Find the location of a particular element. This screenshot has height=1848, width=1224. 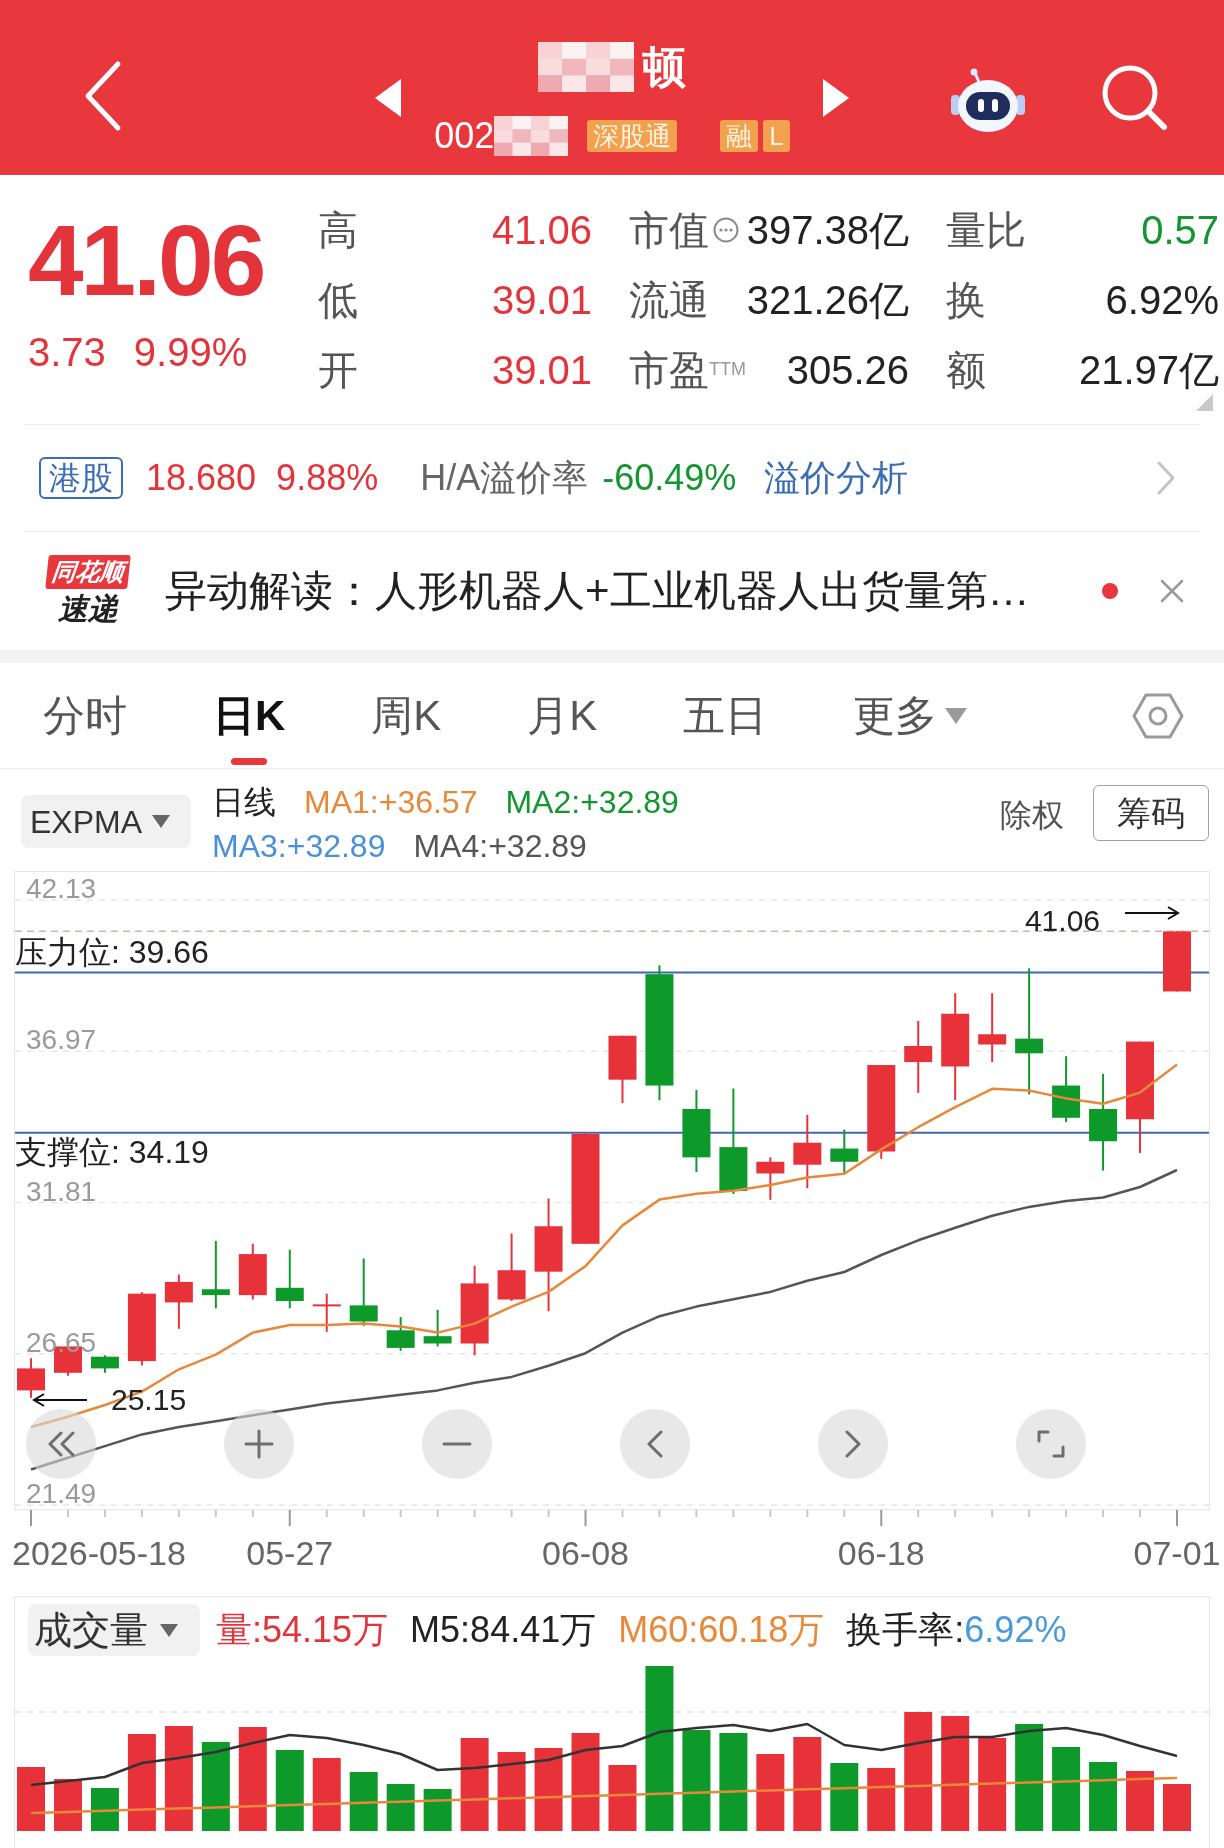

corner-triangle-icon is located at coordinates (1204, 402).